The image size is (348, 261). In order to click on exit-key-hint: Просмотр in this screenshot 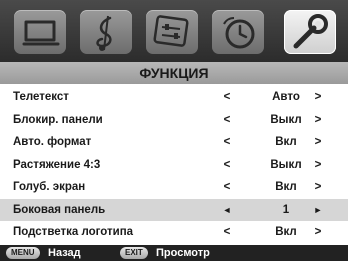, I will do `click(183, 253)`.